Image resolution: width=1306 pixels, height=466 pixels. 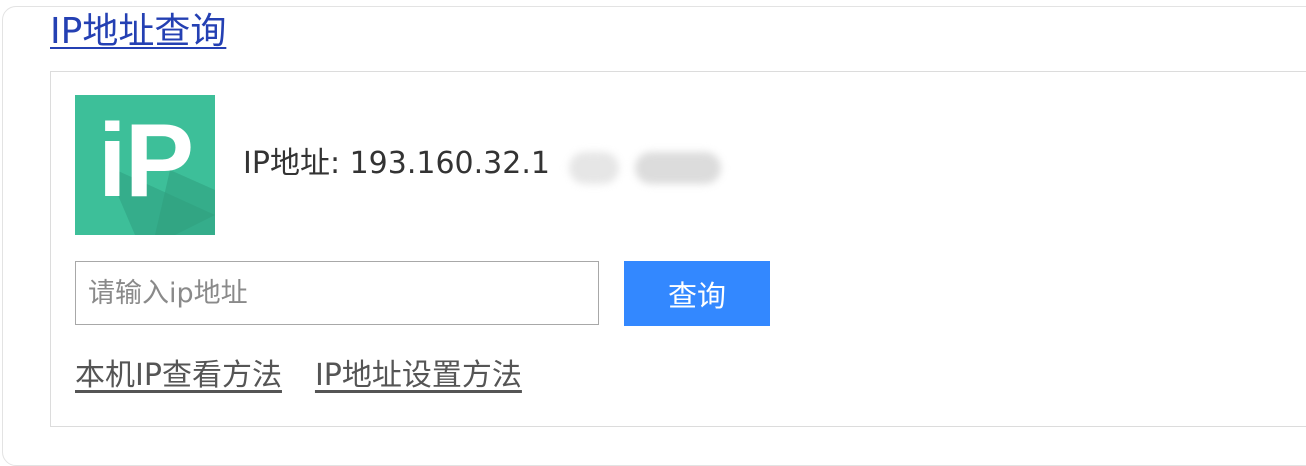 What do you see at coordinates (145, 161) in the screenshot?
I see `logo-text: iP` at bounding box center [145, 161].